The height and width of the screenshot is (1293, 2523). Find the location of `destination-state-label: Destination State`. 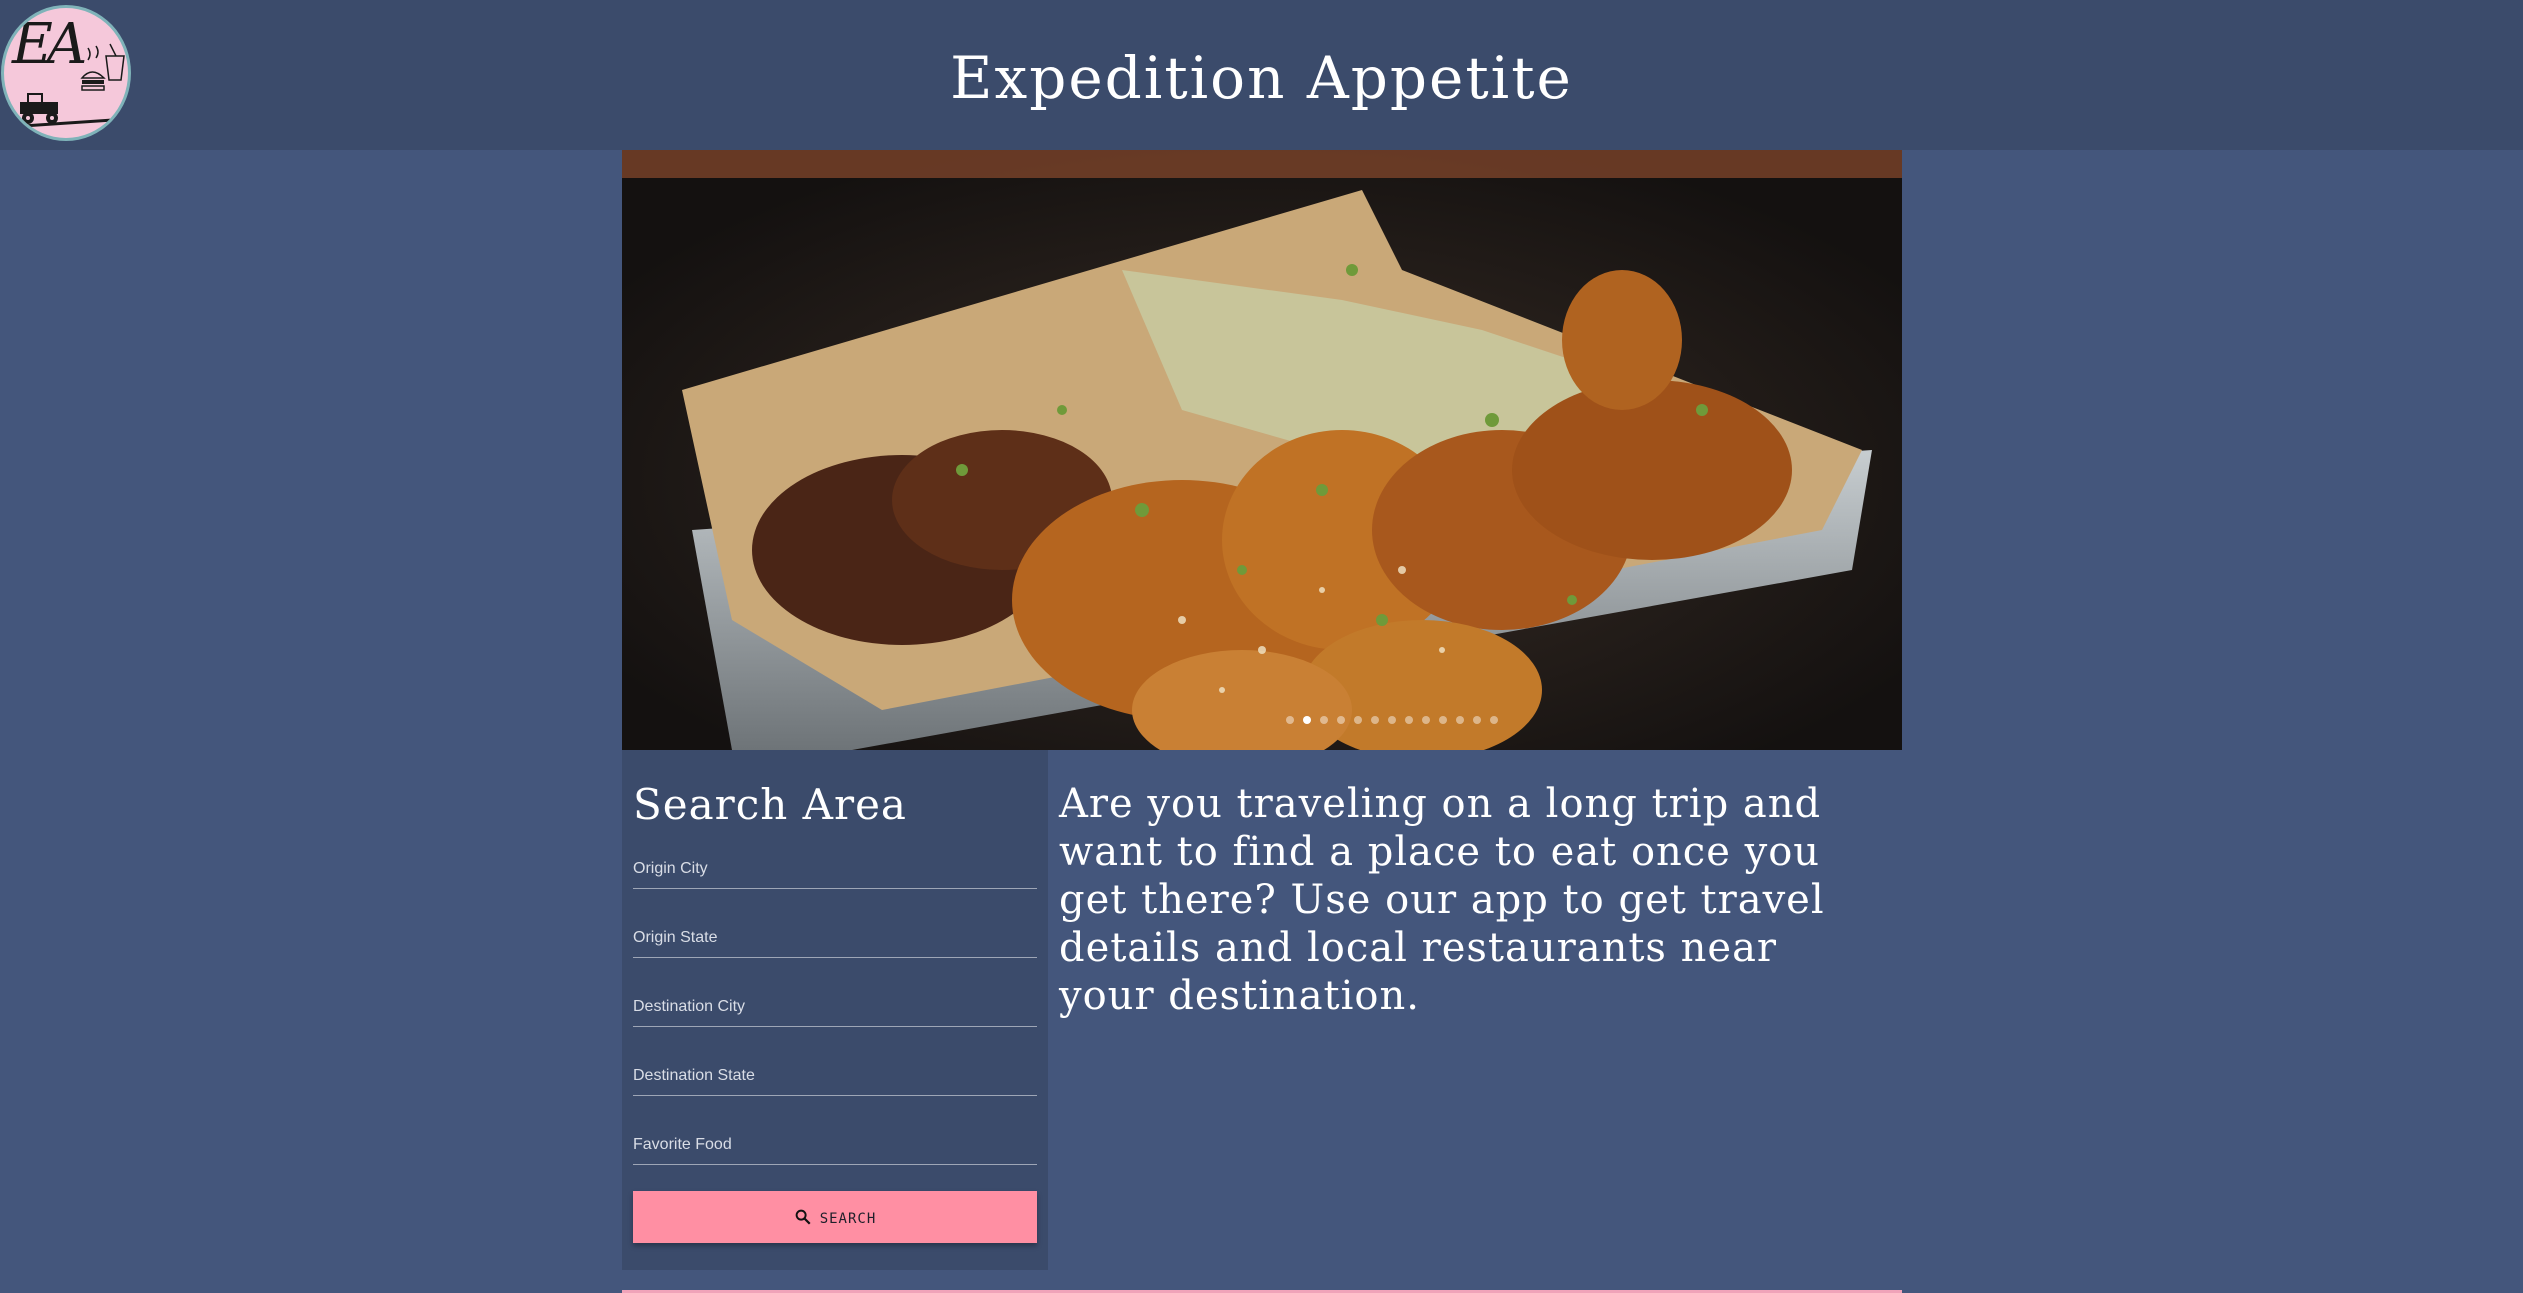

destination-state-label: Destination State is located at coordinates (694, 1075).